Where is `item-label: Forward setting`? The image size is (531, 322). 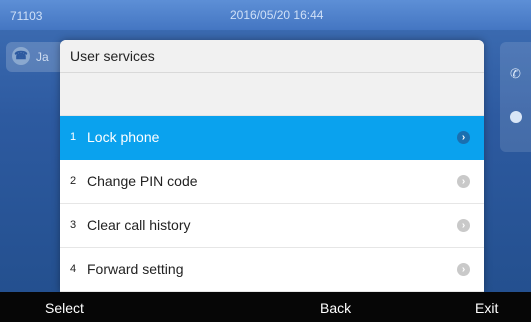 item-label: Forward setting is located at coordinates (135, 269).